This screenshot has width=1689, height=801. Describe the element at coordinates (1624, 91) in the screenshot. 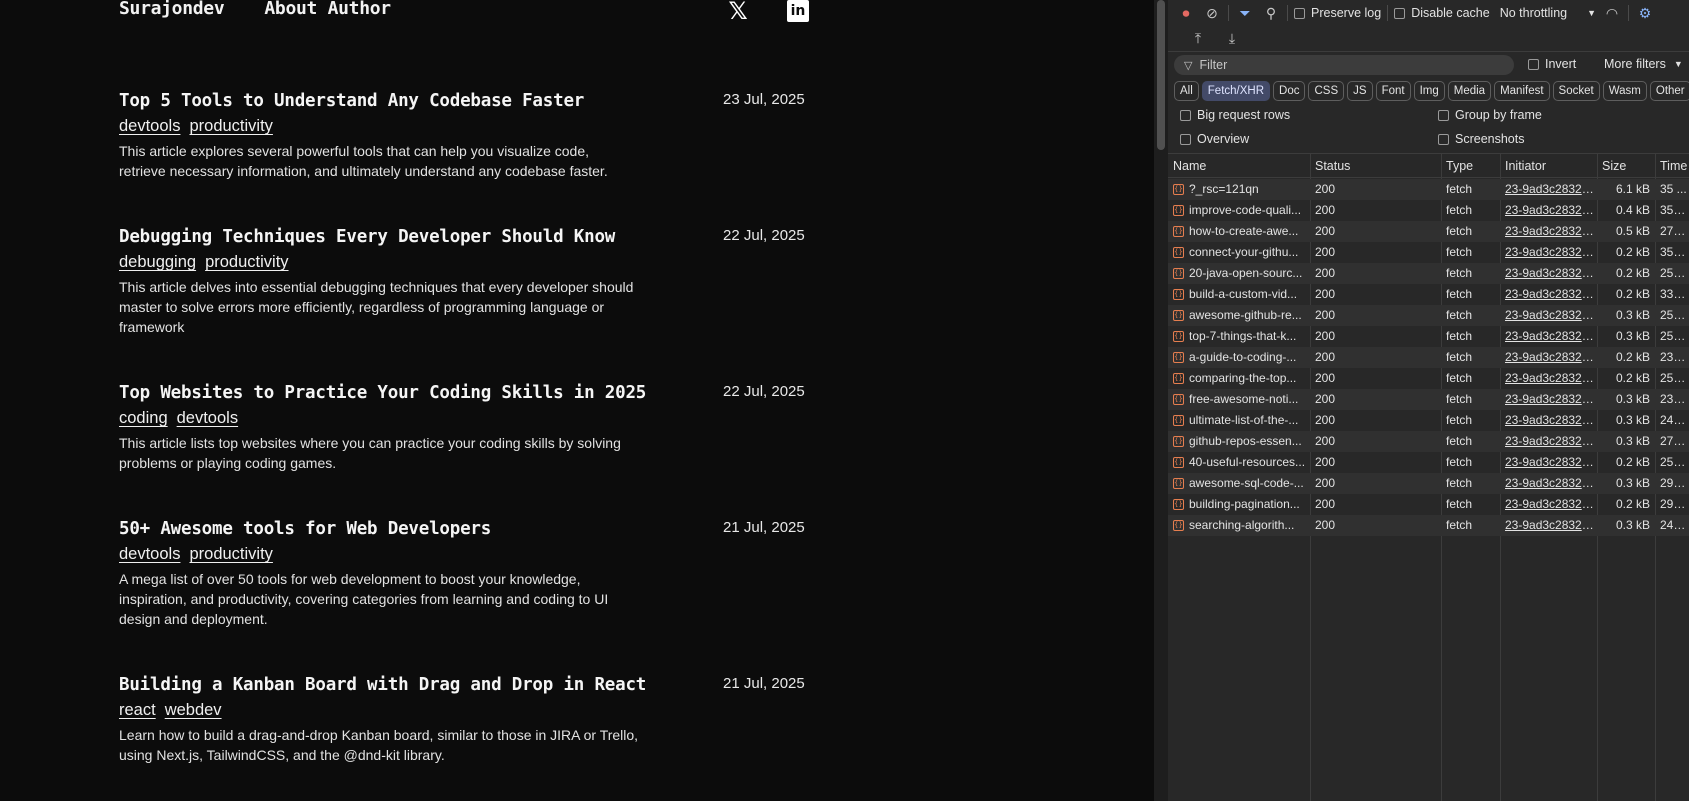

I see `filter-chip-wasm: Wasm` at that location.